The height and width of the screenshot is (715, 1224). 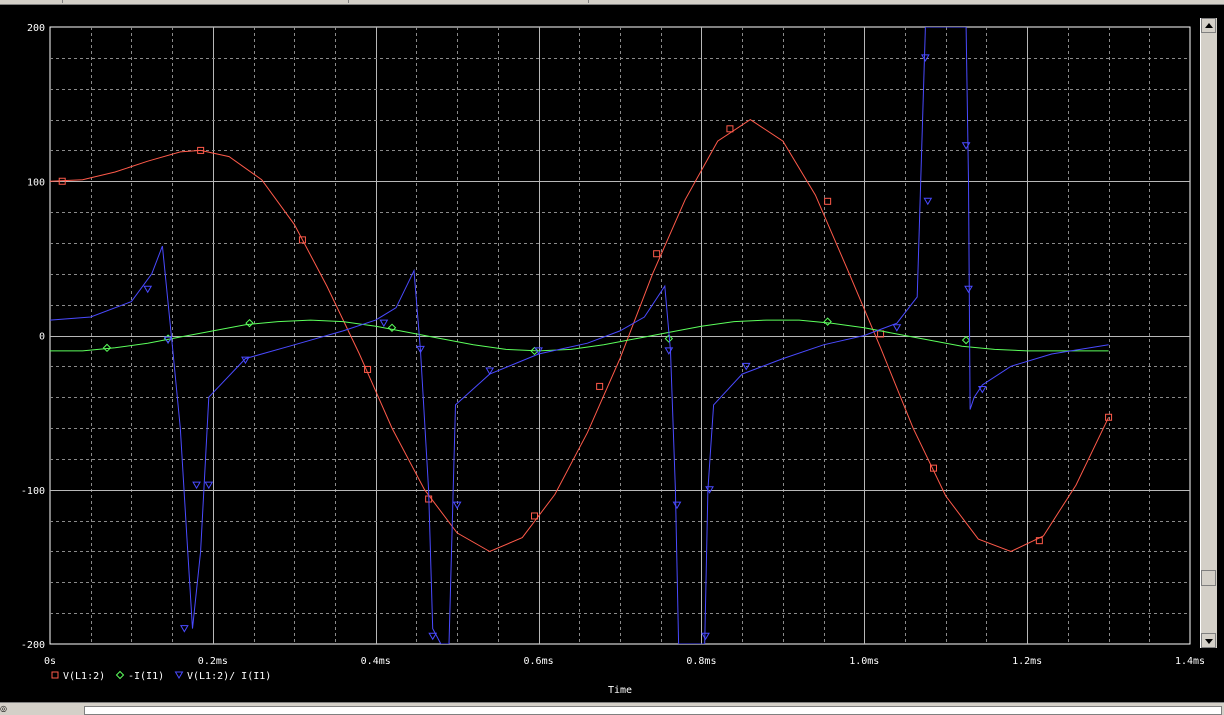 I want to click on vertical-scrollbar, so click(x=1208, y=333).